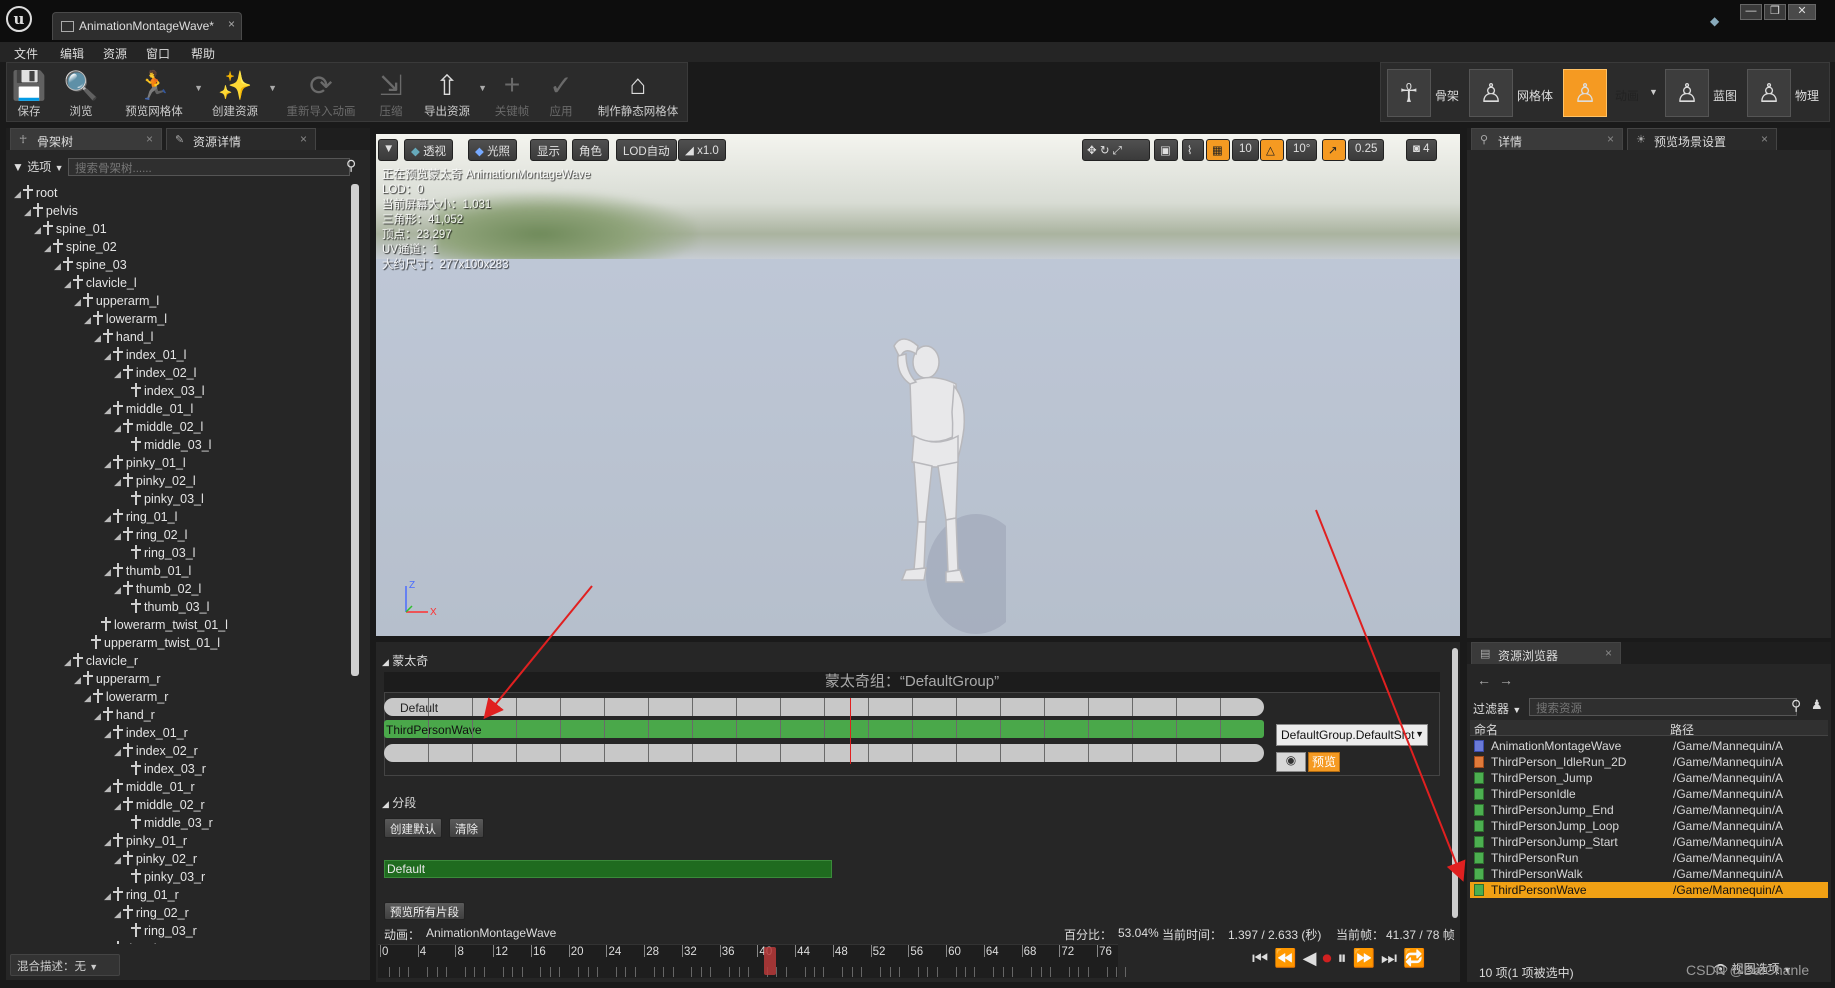  What do you see at coordinates (123, 337) in the screenshot?
I see `bone-tree-item: ◢ hand_l` at bounding box center [123, 337].